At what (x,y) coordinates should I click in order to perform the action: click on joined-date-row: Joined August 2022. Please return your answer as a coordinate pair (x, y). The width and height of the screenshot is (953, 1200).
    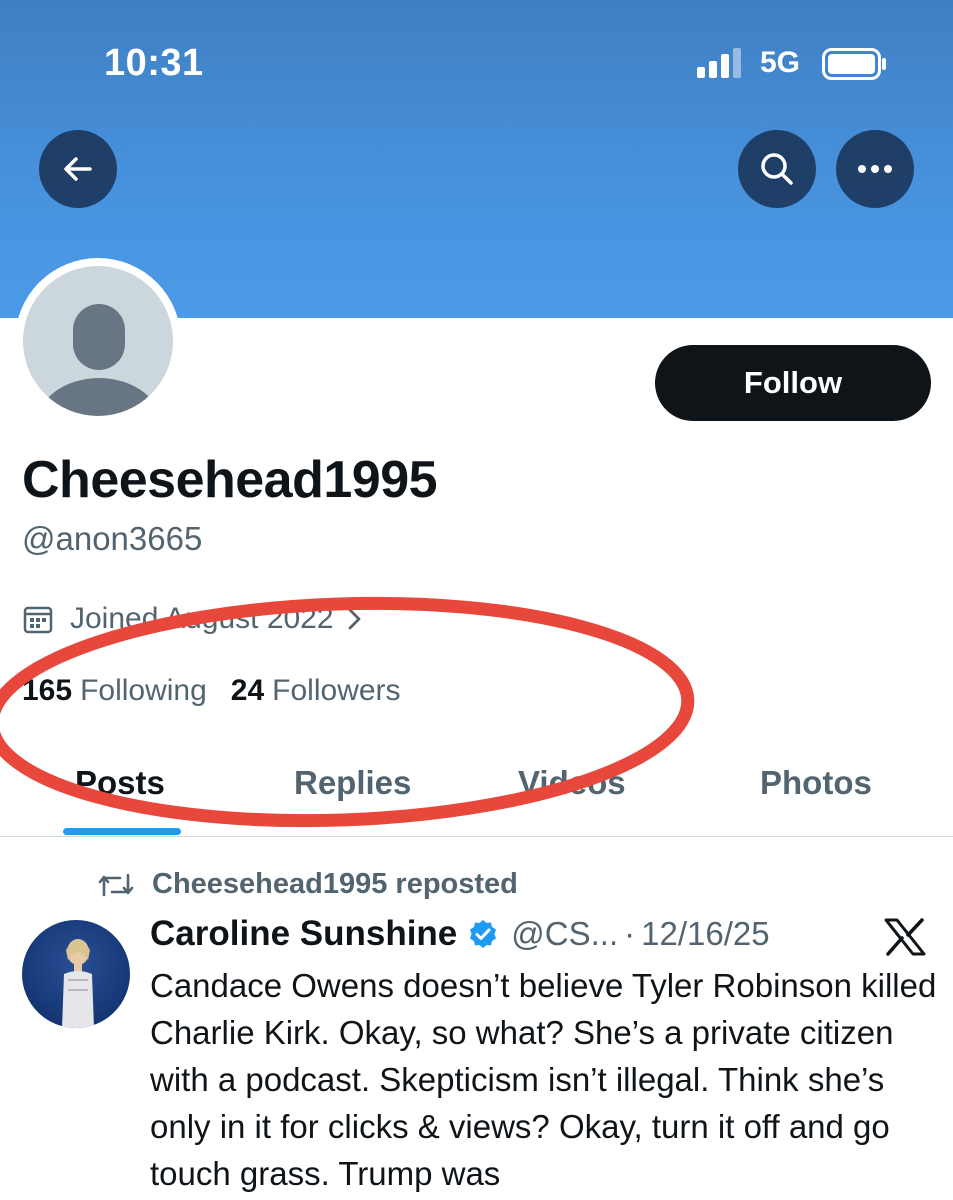
    Looking at the image, I should click on (201, 619).